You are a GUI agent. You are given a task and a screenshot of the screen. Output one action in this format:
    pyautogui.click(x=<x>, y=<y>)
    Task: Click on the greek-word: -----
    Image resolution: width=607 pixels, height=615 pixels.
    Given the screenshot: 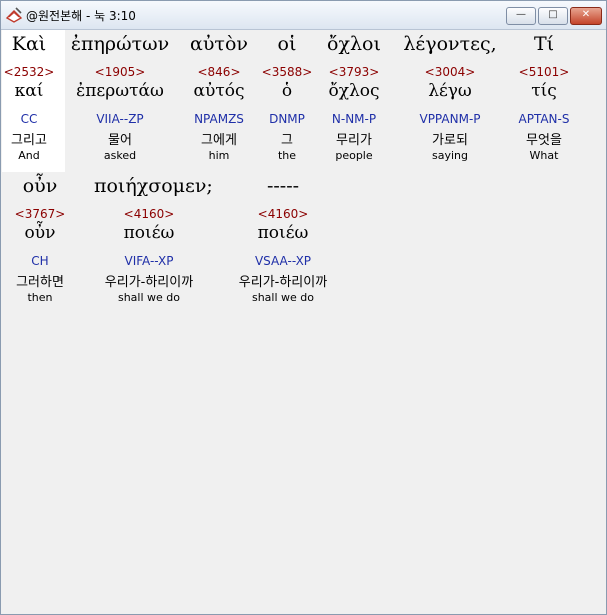 What is the action you would take?
    pyautogui.click(x=283, y=186)
    